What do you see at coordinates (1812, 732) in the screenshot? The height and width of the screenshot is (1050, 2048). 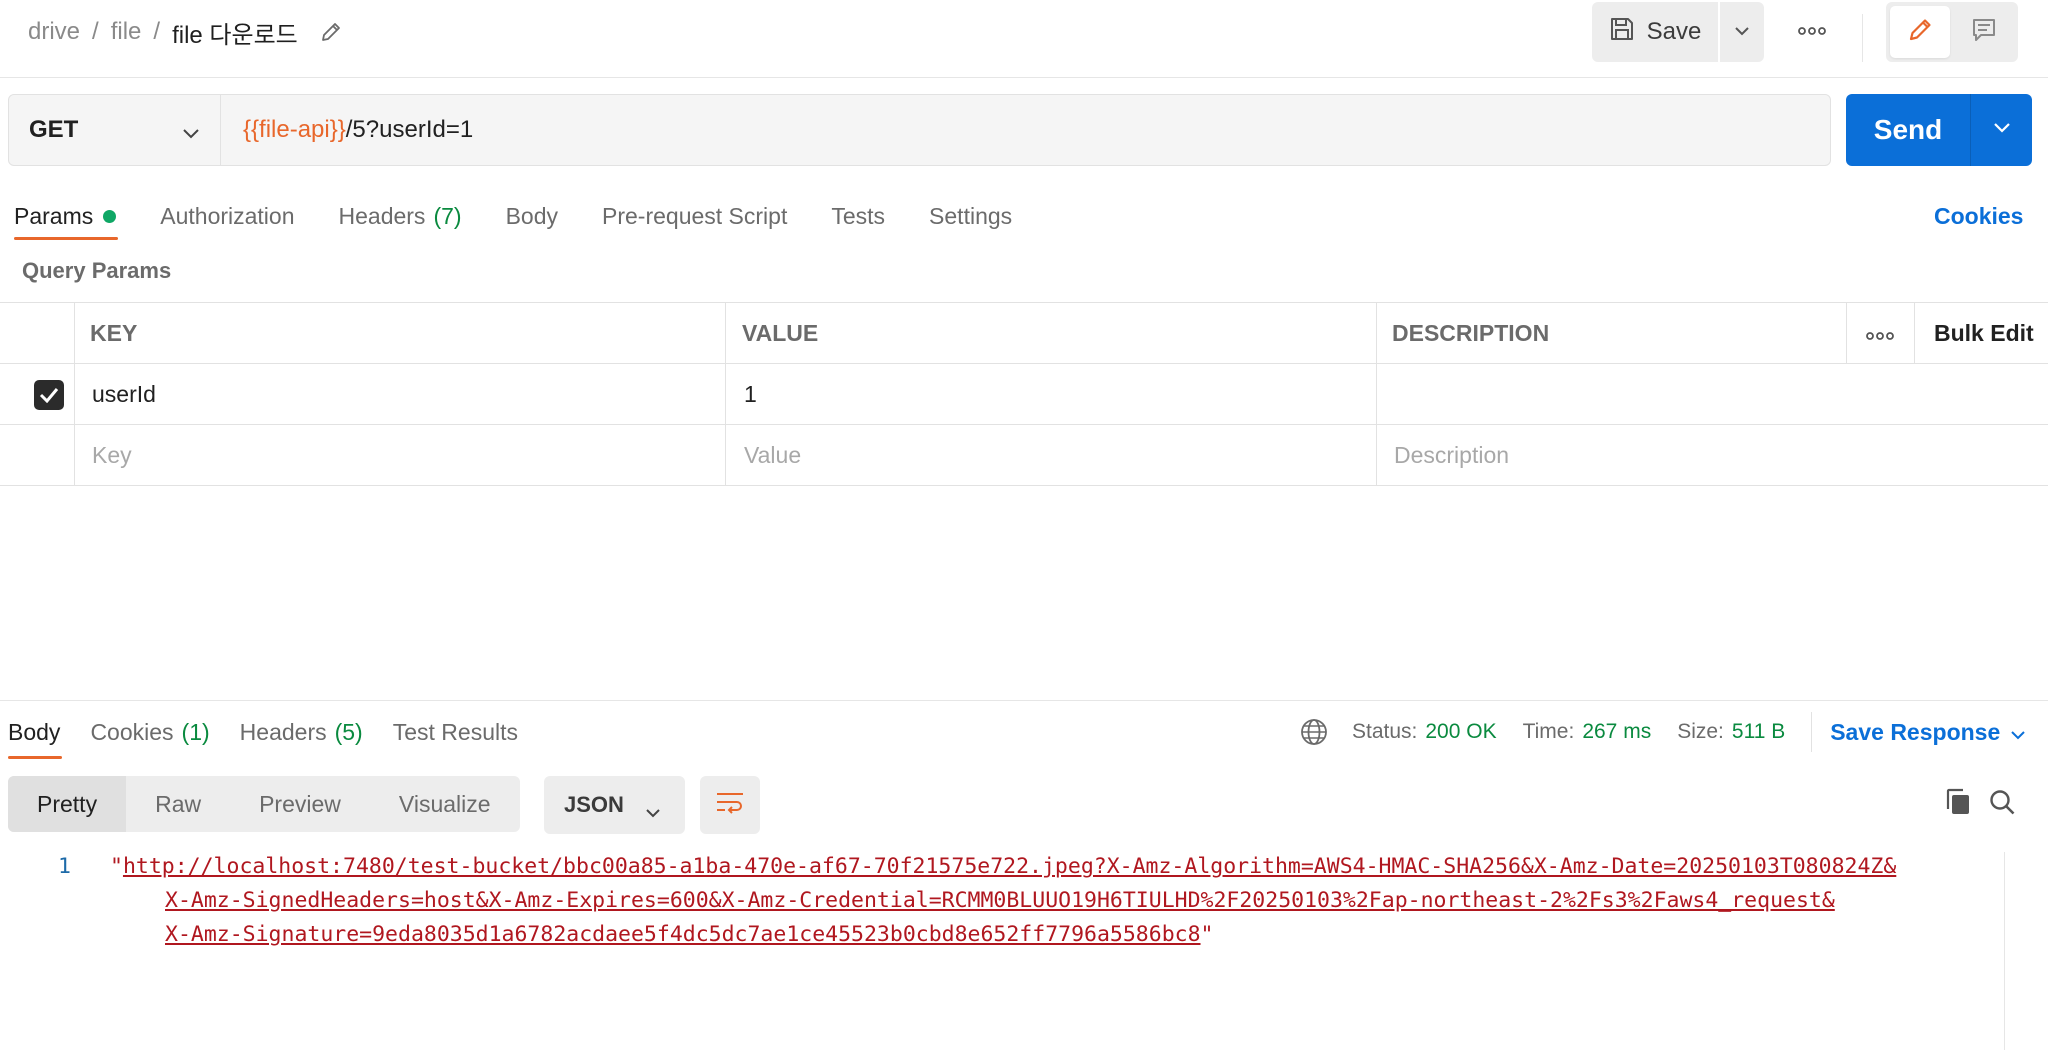 I see `divider` at bounding box center [1812, 732].